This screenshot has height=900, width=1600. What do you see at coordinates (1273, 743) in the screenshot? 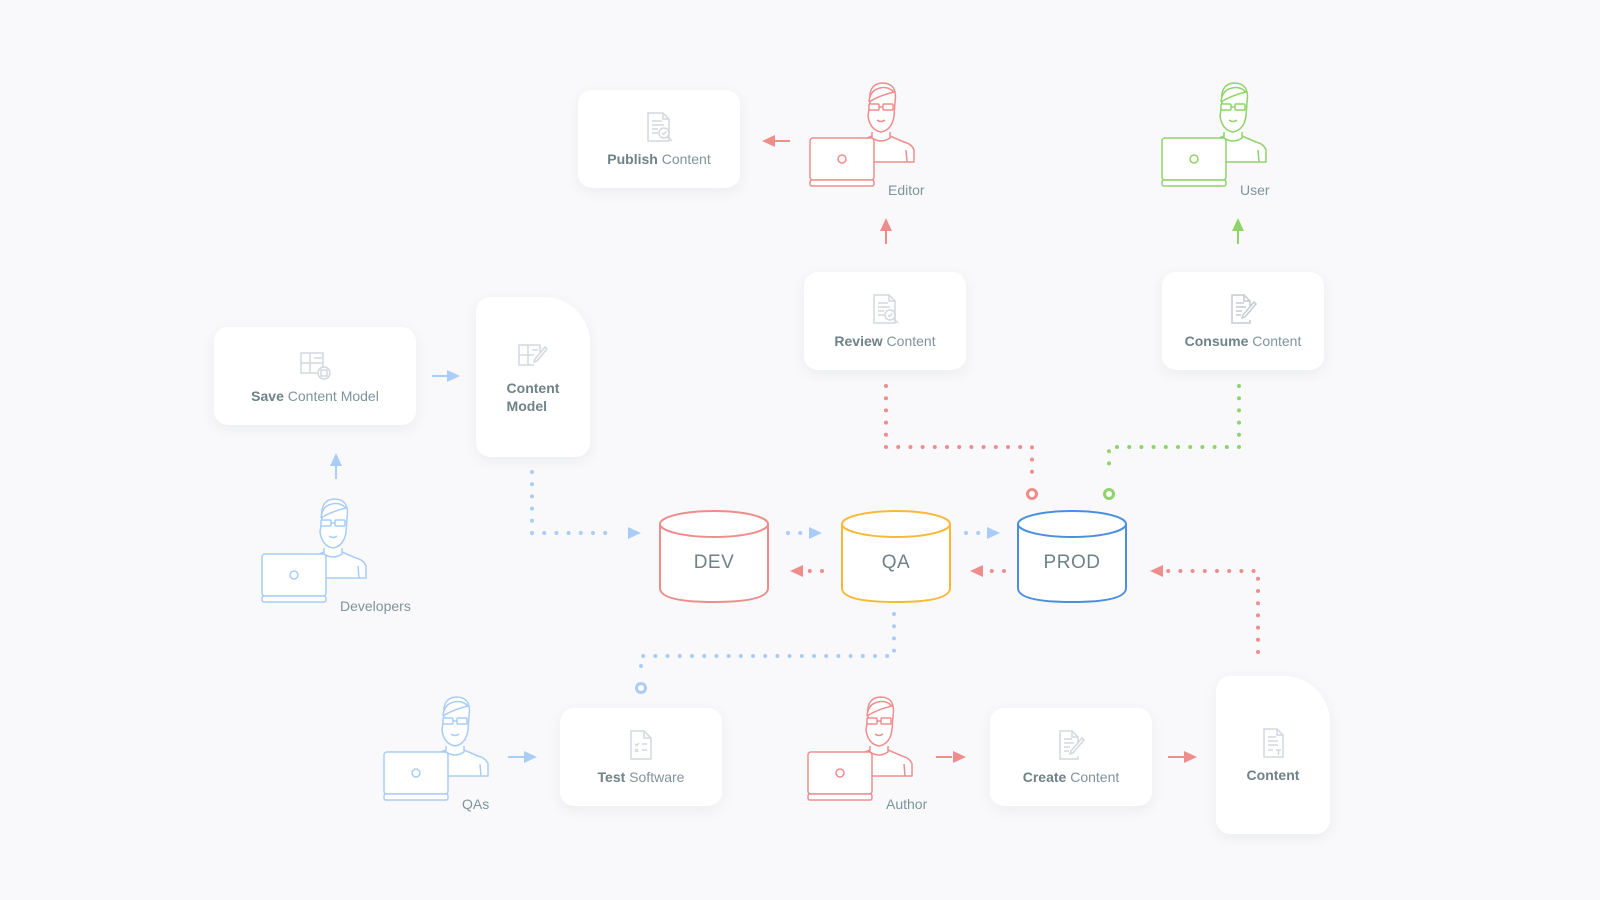
I see `text-document-icon` at bounding box center [1273, 743].